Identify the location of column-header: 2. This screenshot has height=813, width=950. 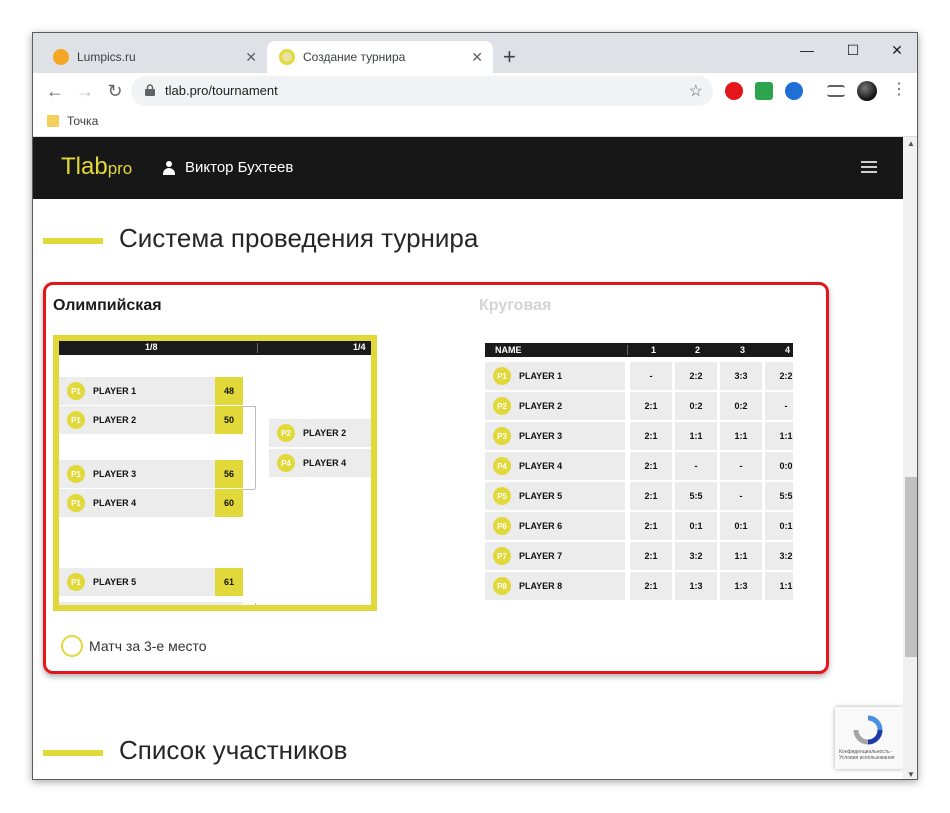
(698, 350).